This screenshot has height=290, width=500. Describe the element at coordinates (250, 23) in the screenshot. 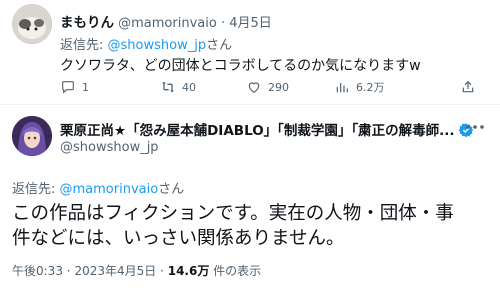

I see `tweet-date: 4月5日` at that location.